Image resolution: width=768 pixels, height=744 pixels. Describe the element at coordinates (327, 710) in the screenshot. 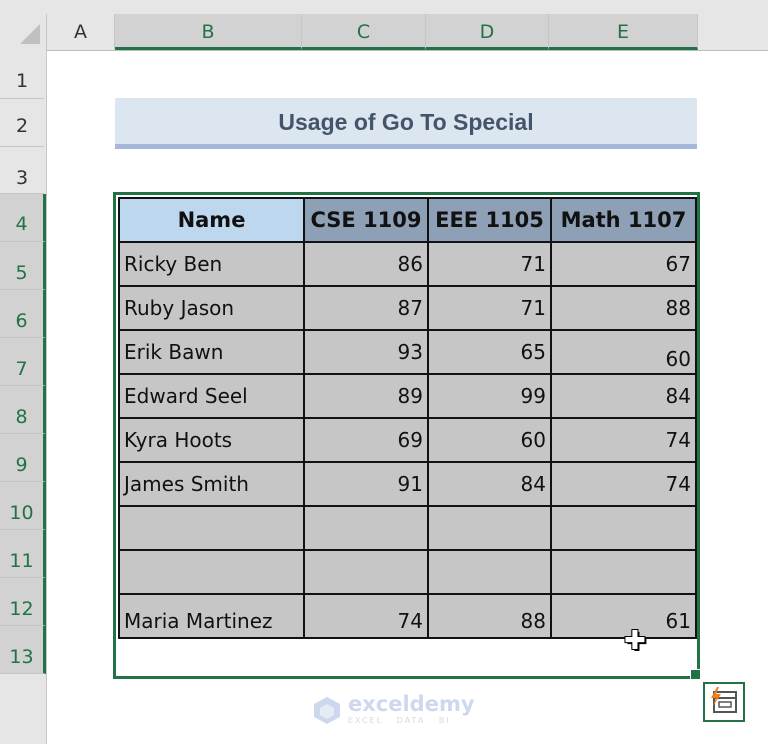

I see `exceldemy-logo-icon` at that location.